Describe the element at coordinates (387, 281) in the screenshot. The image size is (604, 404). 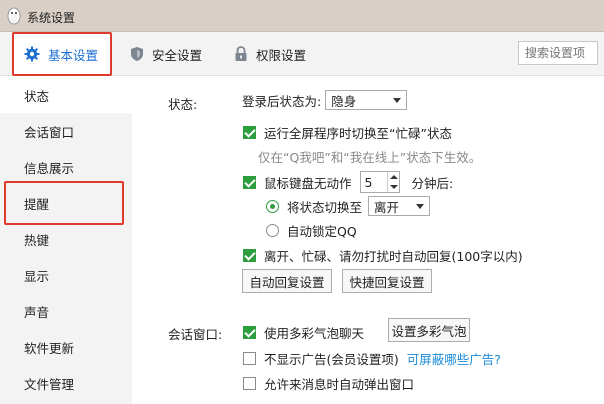
I see `quick-reply-settings-button: 快捷回复设置` at that location.